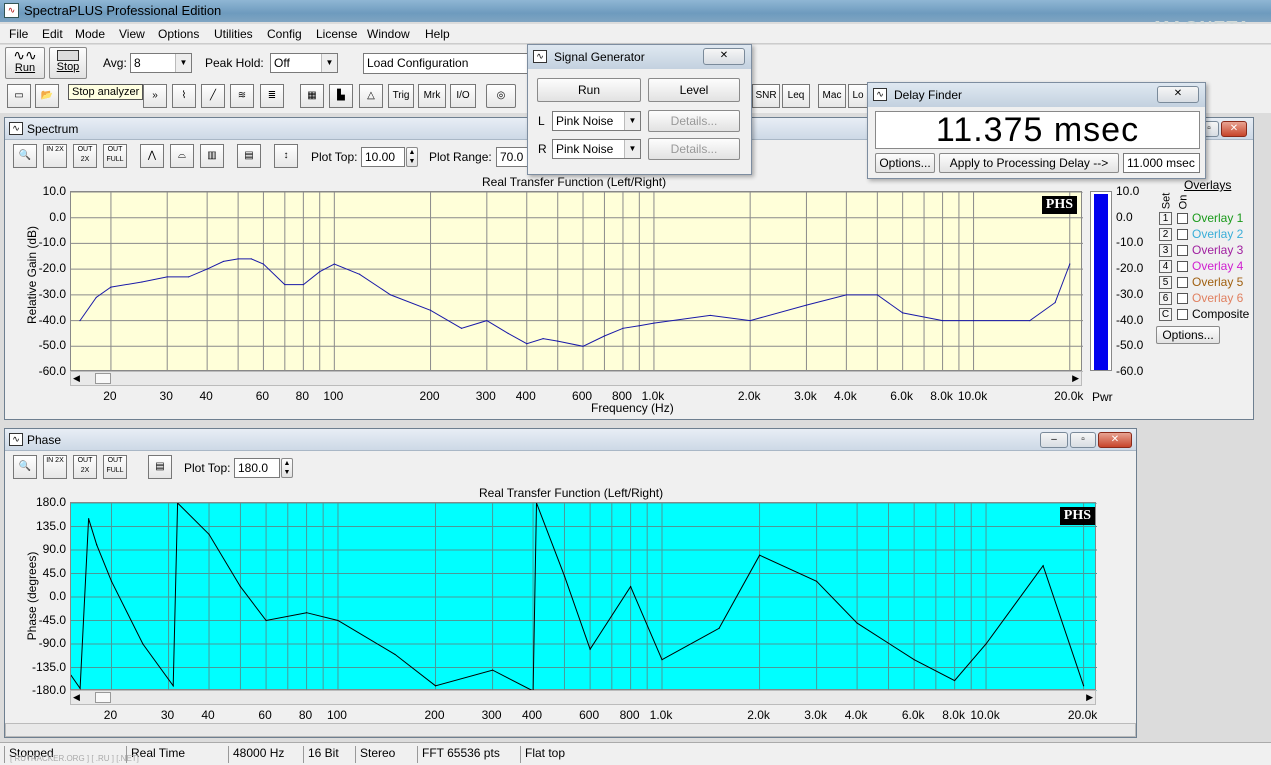  Describe the element at coordinates (155, 96) in the screenshot. I see `forward-icon: »` at that location.